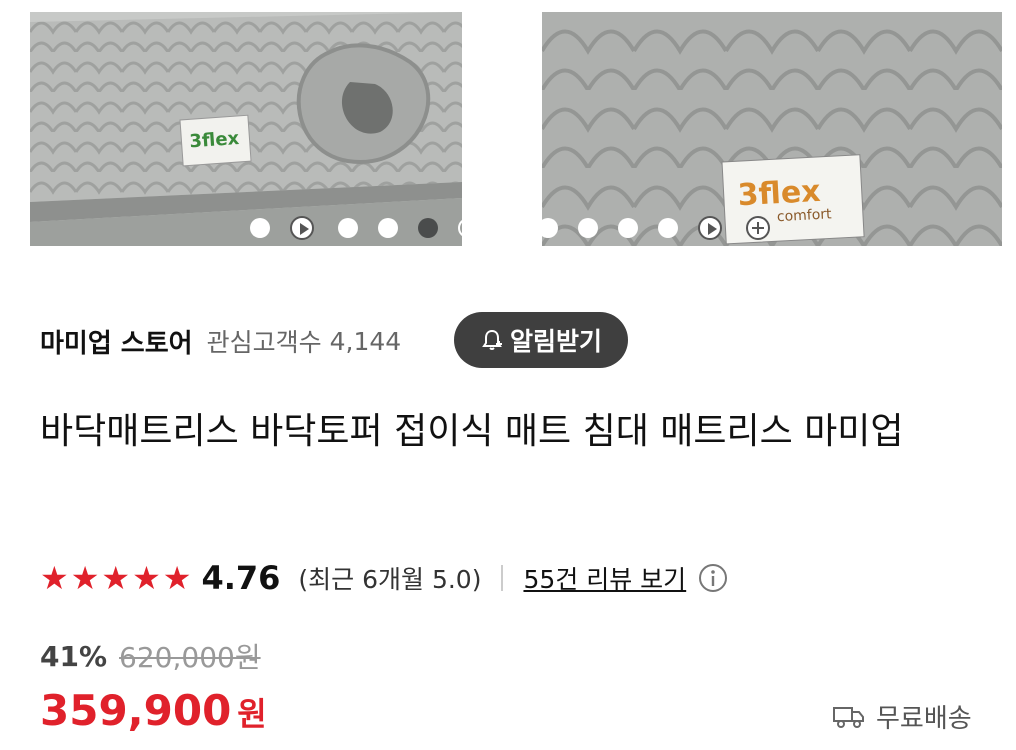 This screenshot has width=1016, height=750. I want to click on bell-plus-icon, so click(492, 339).